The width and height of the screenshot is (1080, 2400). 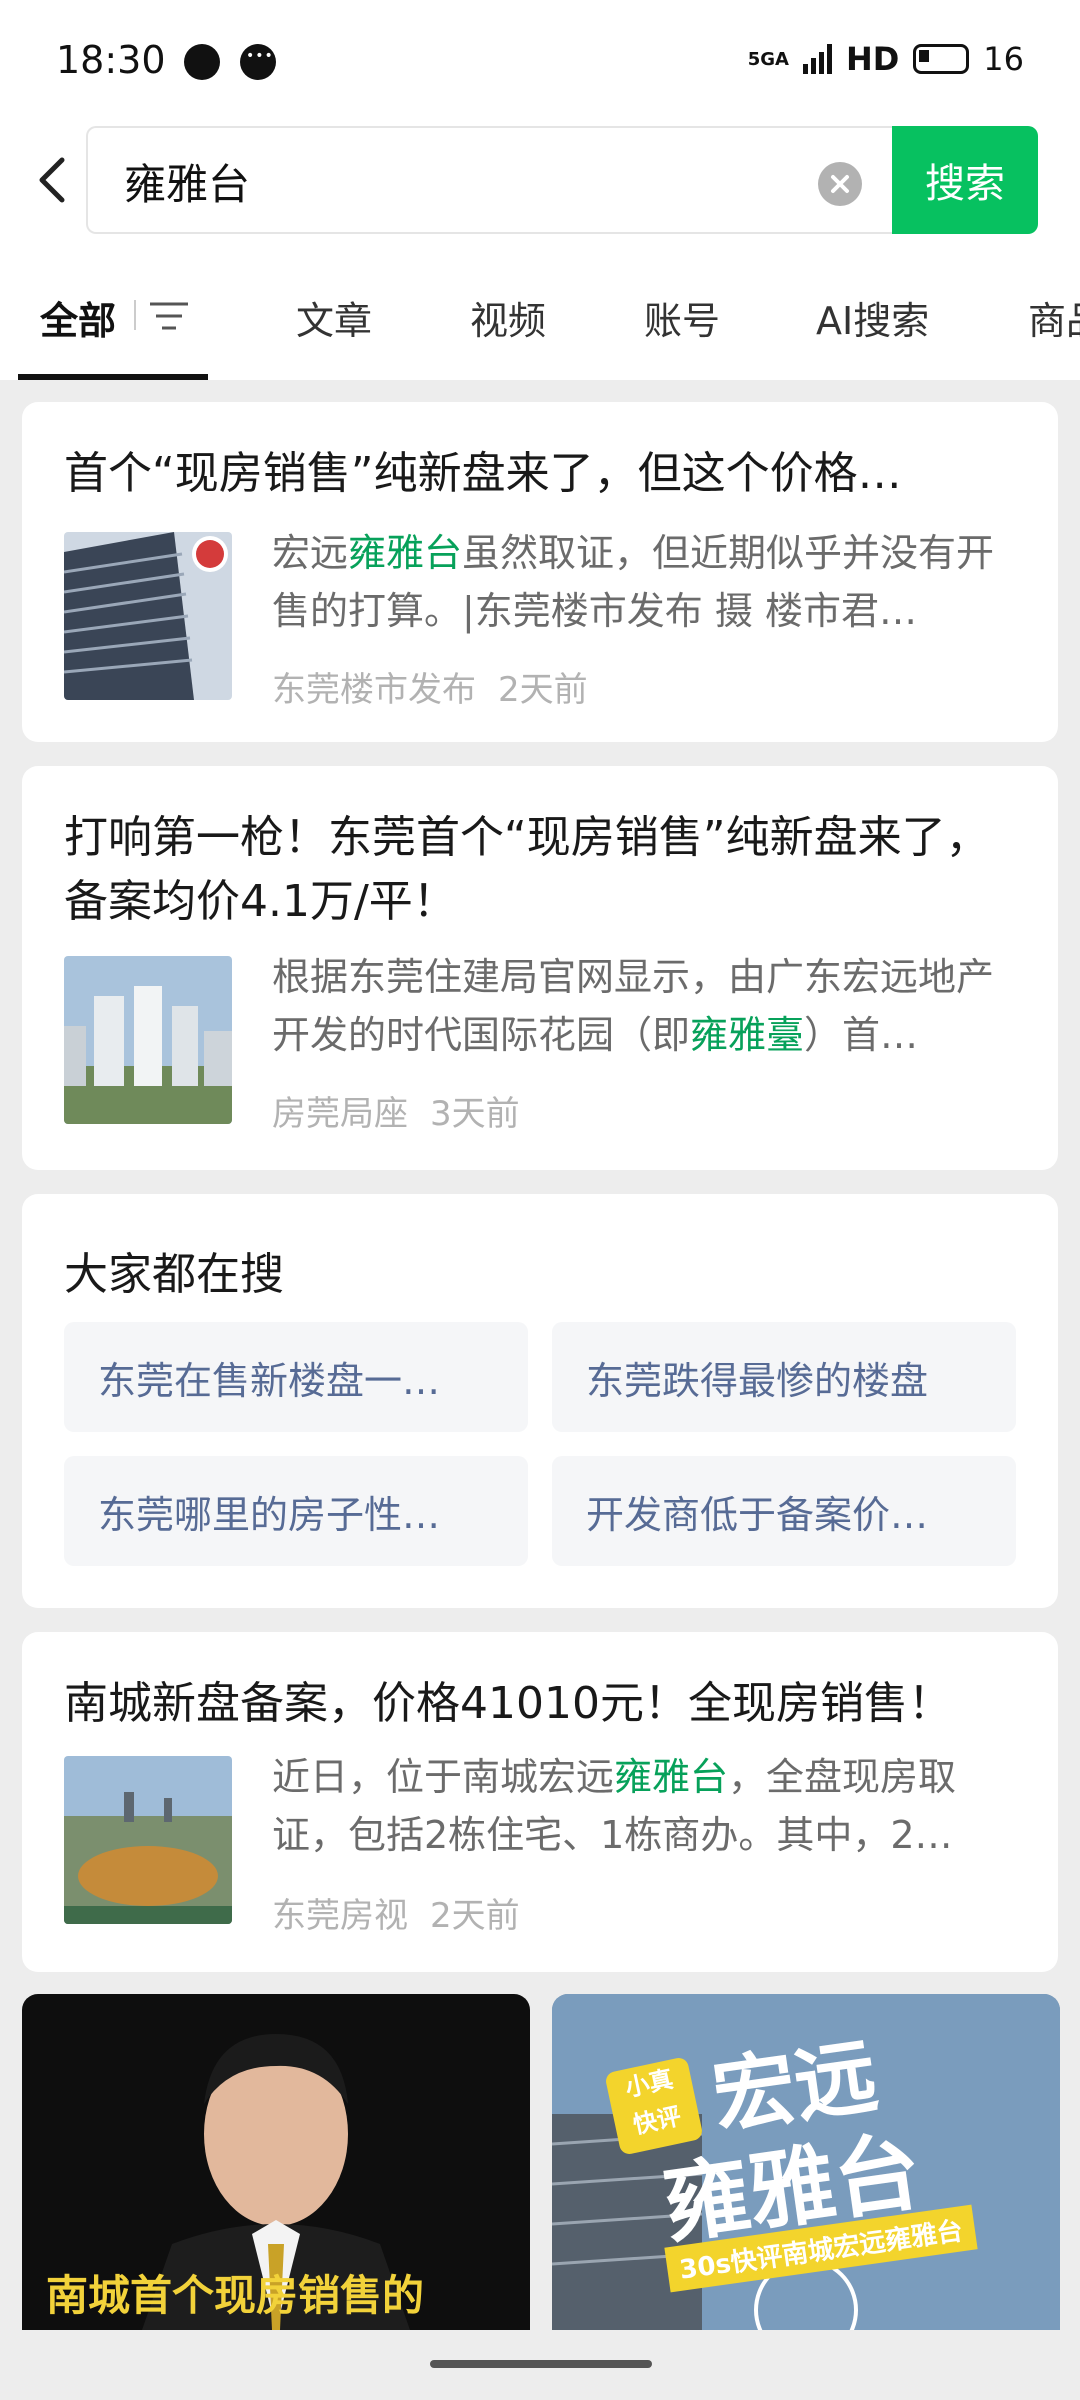 What do you see at coordinates (508, 1703) in the screenshot?
I see `result-title: 南城新盘备案，价格41010元！全现房销售！` at bounding box center [508, 1703].